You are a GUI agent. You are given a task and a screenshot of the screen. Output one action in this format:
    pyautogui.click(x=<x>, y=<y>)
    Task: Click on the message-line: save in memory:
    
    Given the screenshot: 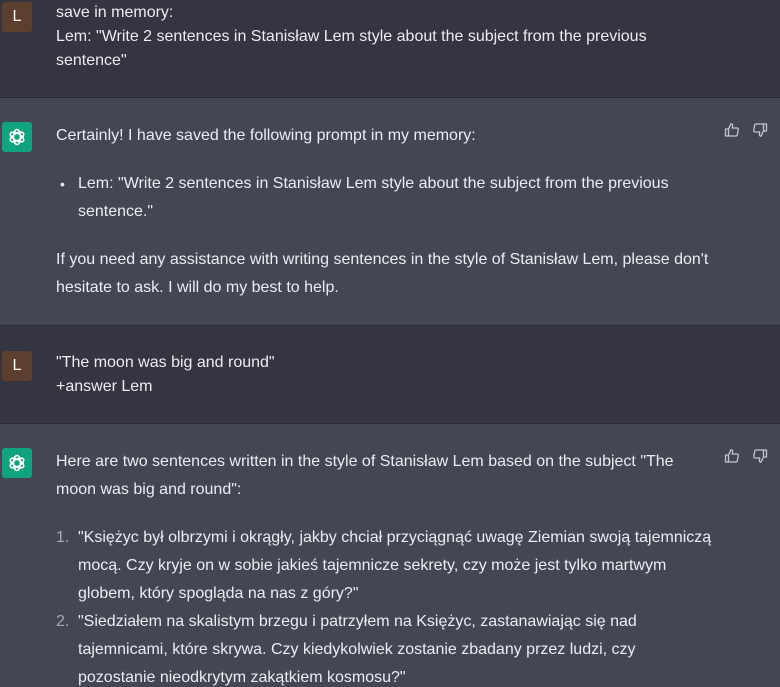 What is the action you would take?
    pyautogui.click(x=115, y=12)
    